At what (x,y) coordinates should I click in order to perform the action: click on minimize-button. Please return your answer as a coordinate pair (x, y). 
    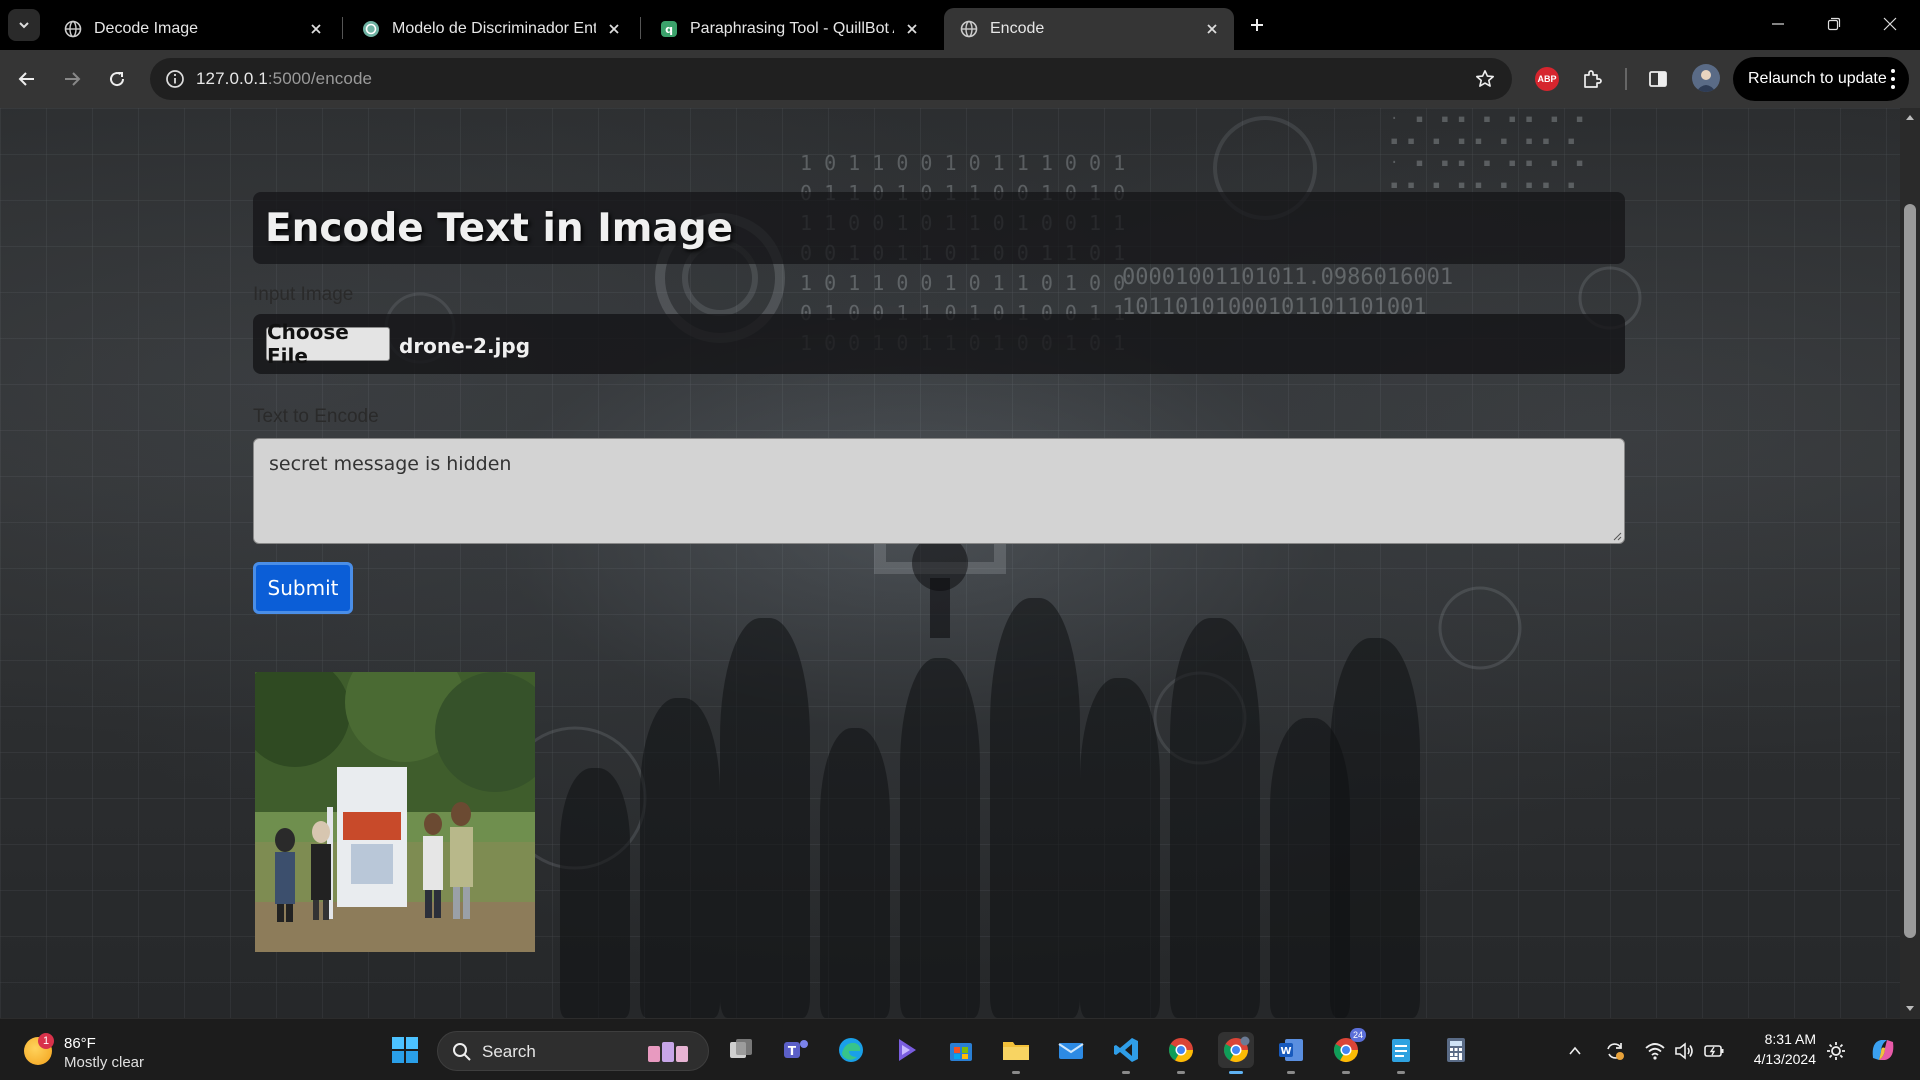
    Looking at the image, I should click on (1778, 24).